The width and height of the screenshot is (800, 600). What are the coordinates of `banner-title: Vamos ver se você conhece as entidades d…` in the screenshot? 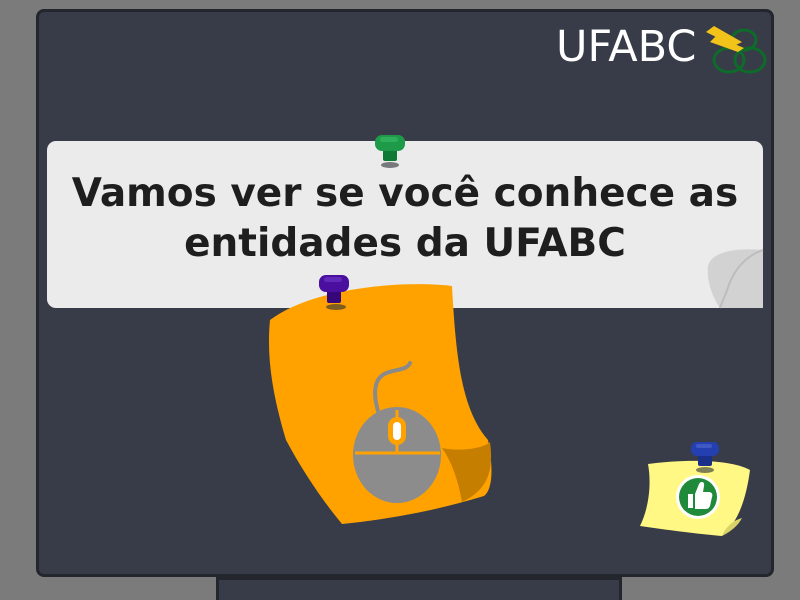 It's located at (405, 219).